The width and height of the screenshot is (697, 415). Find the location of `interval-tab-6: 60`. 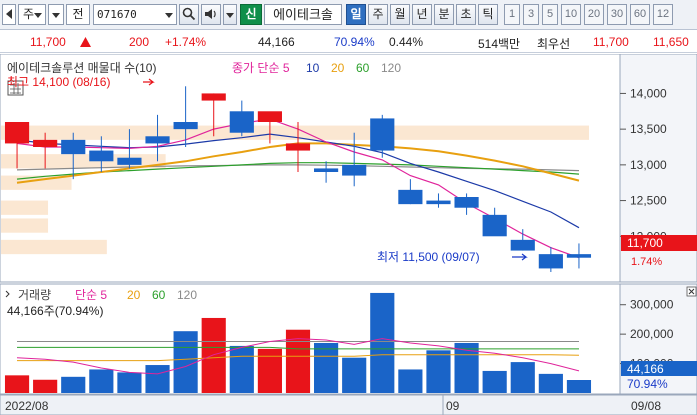

interval-tab-6: 60 is located at coordinates (640, 14).